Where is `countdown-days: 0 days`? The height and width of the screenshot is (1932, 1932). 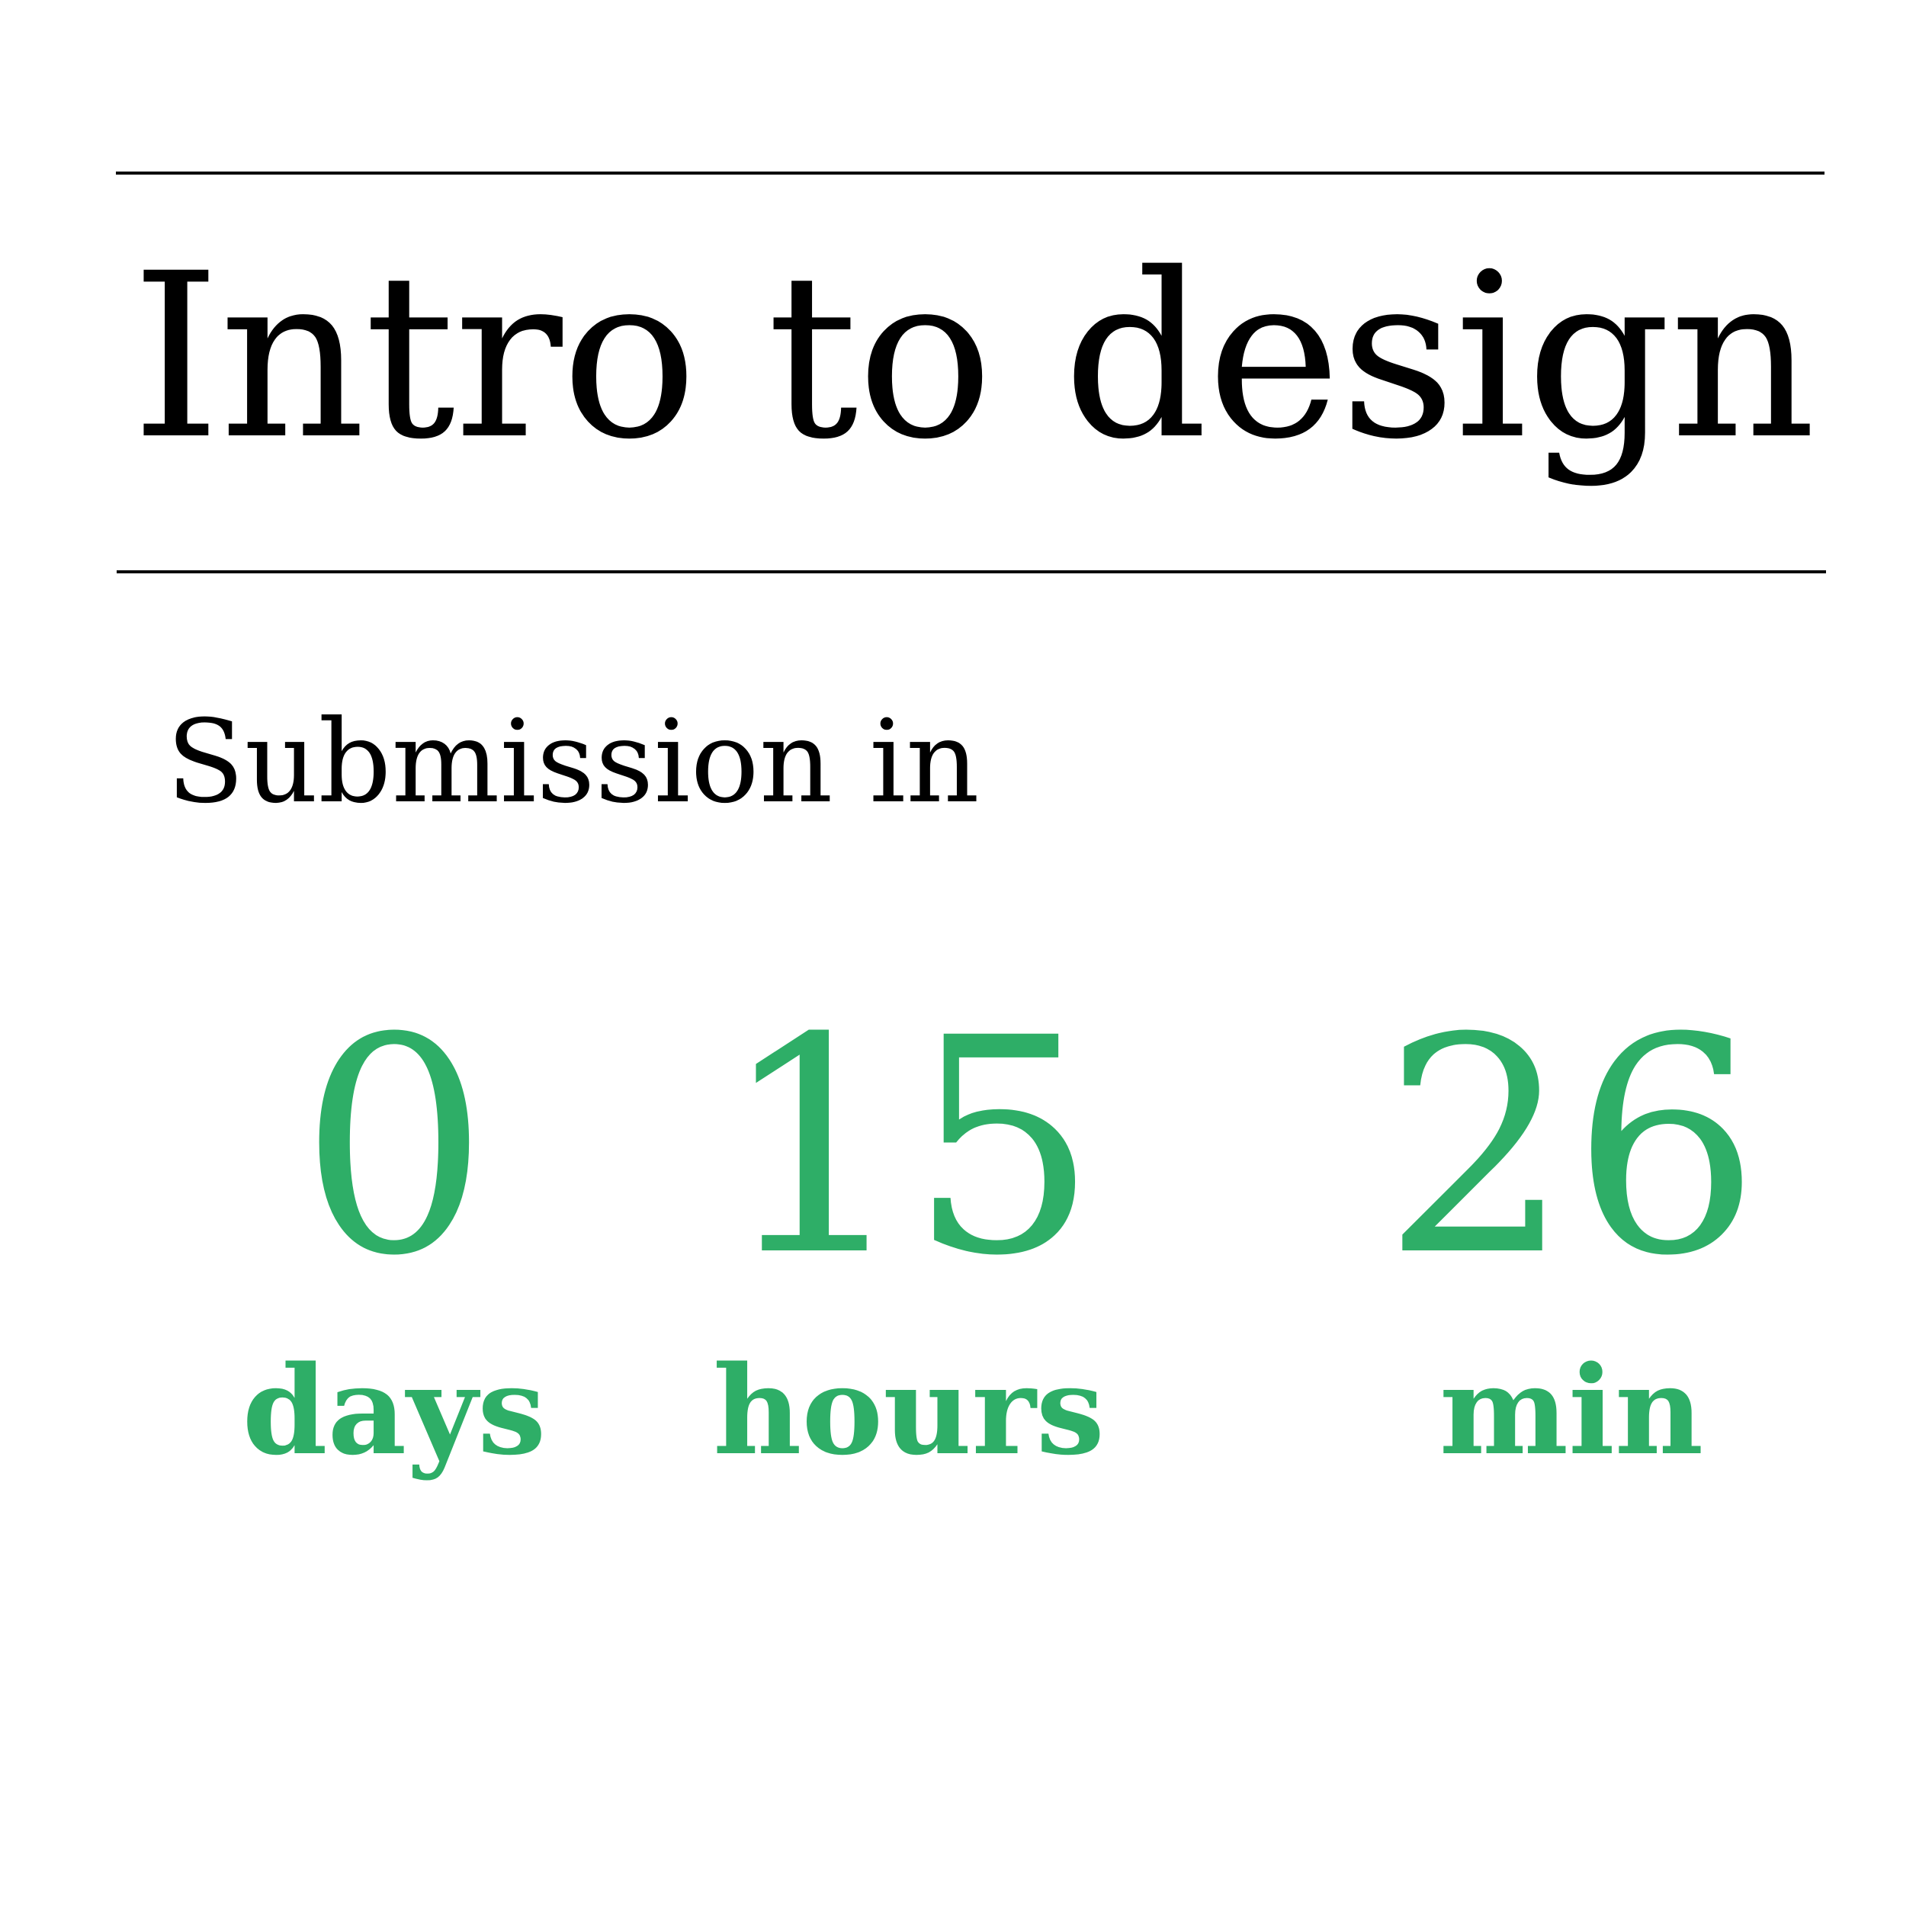
countdown-days: 0 days is located at coordinates (394, 1235).